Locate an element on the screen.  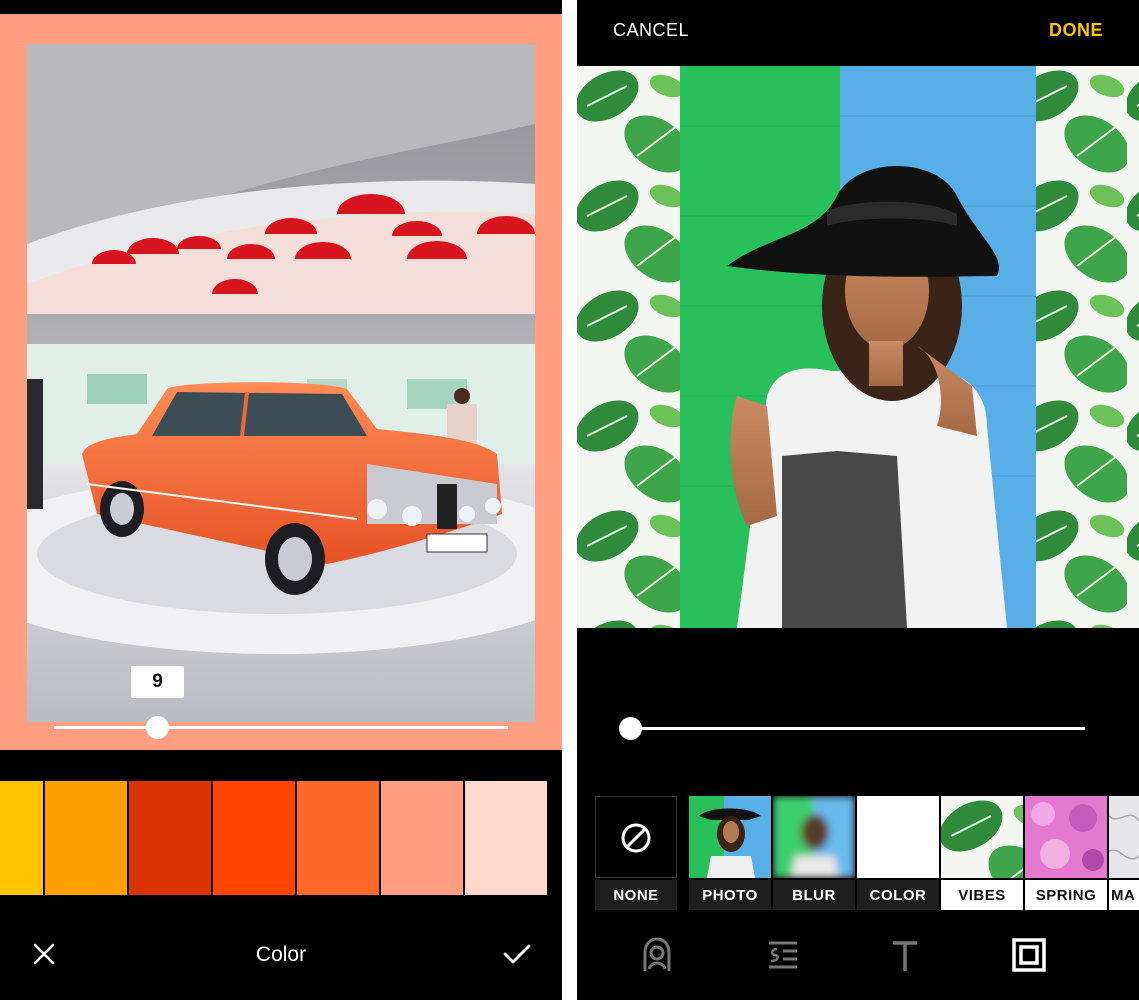
option-label: COLOR is located at coordinates (898, 895).